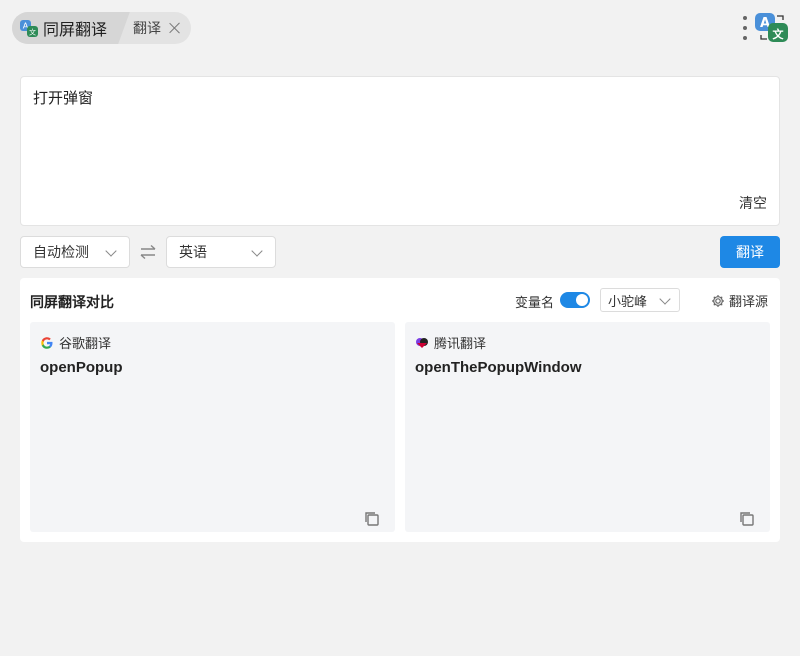 The width and height of the screenshot is (800, 656). What do you see at coordinates (575, 300) in the screenshot?
I see `var-name-toggle` at bounding box center [575, 300].